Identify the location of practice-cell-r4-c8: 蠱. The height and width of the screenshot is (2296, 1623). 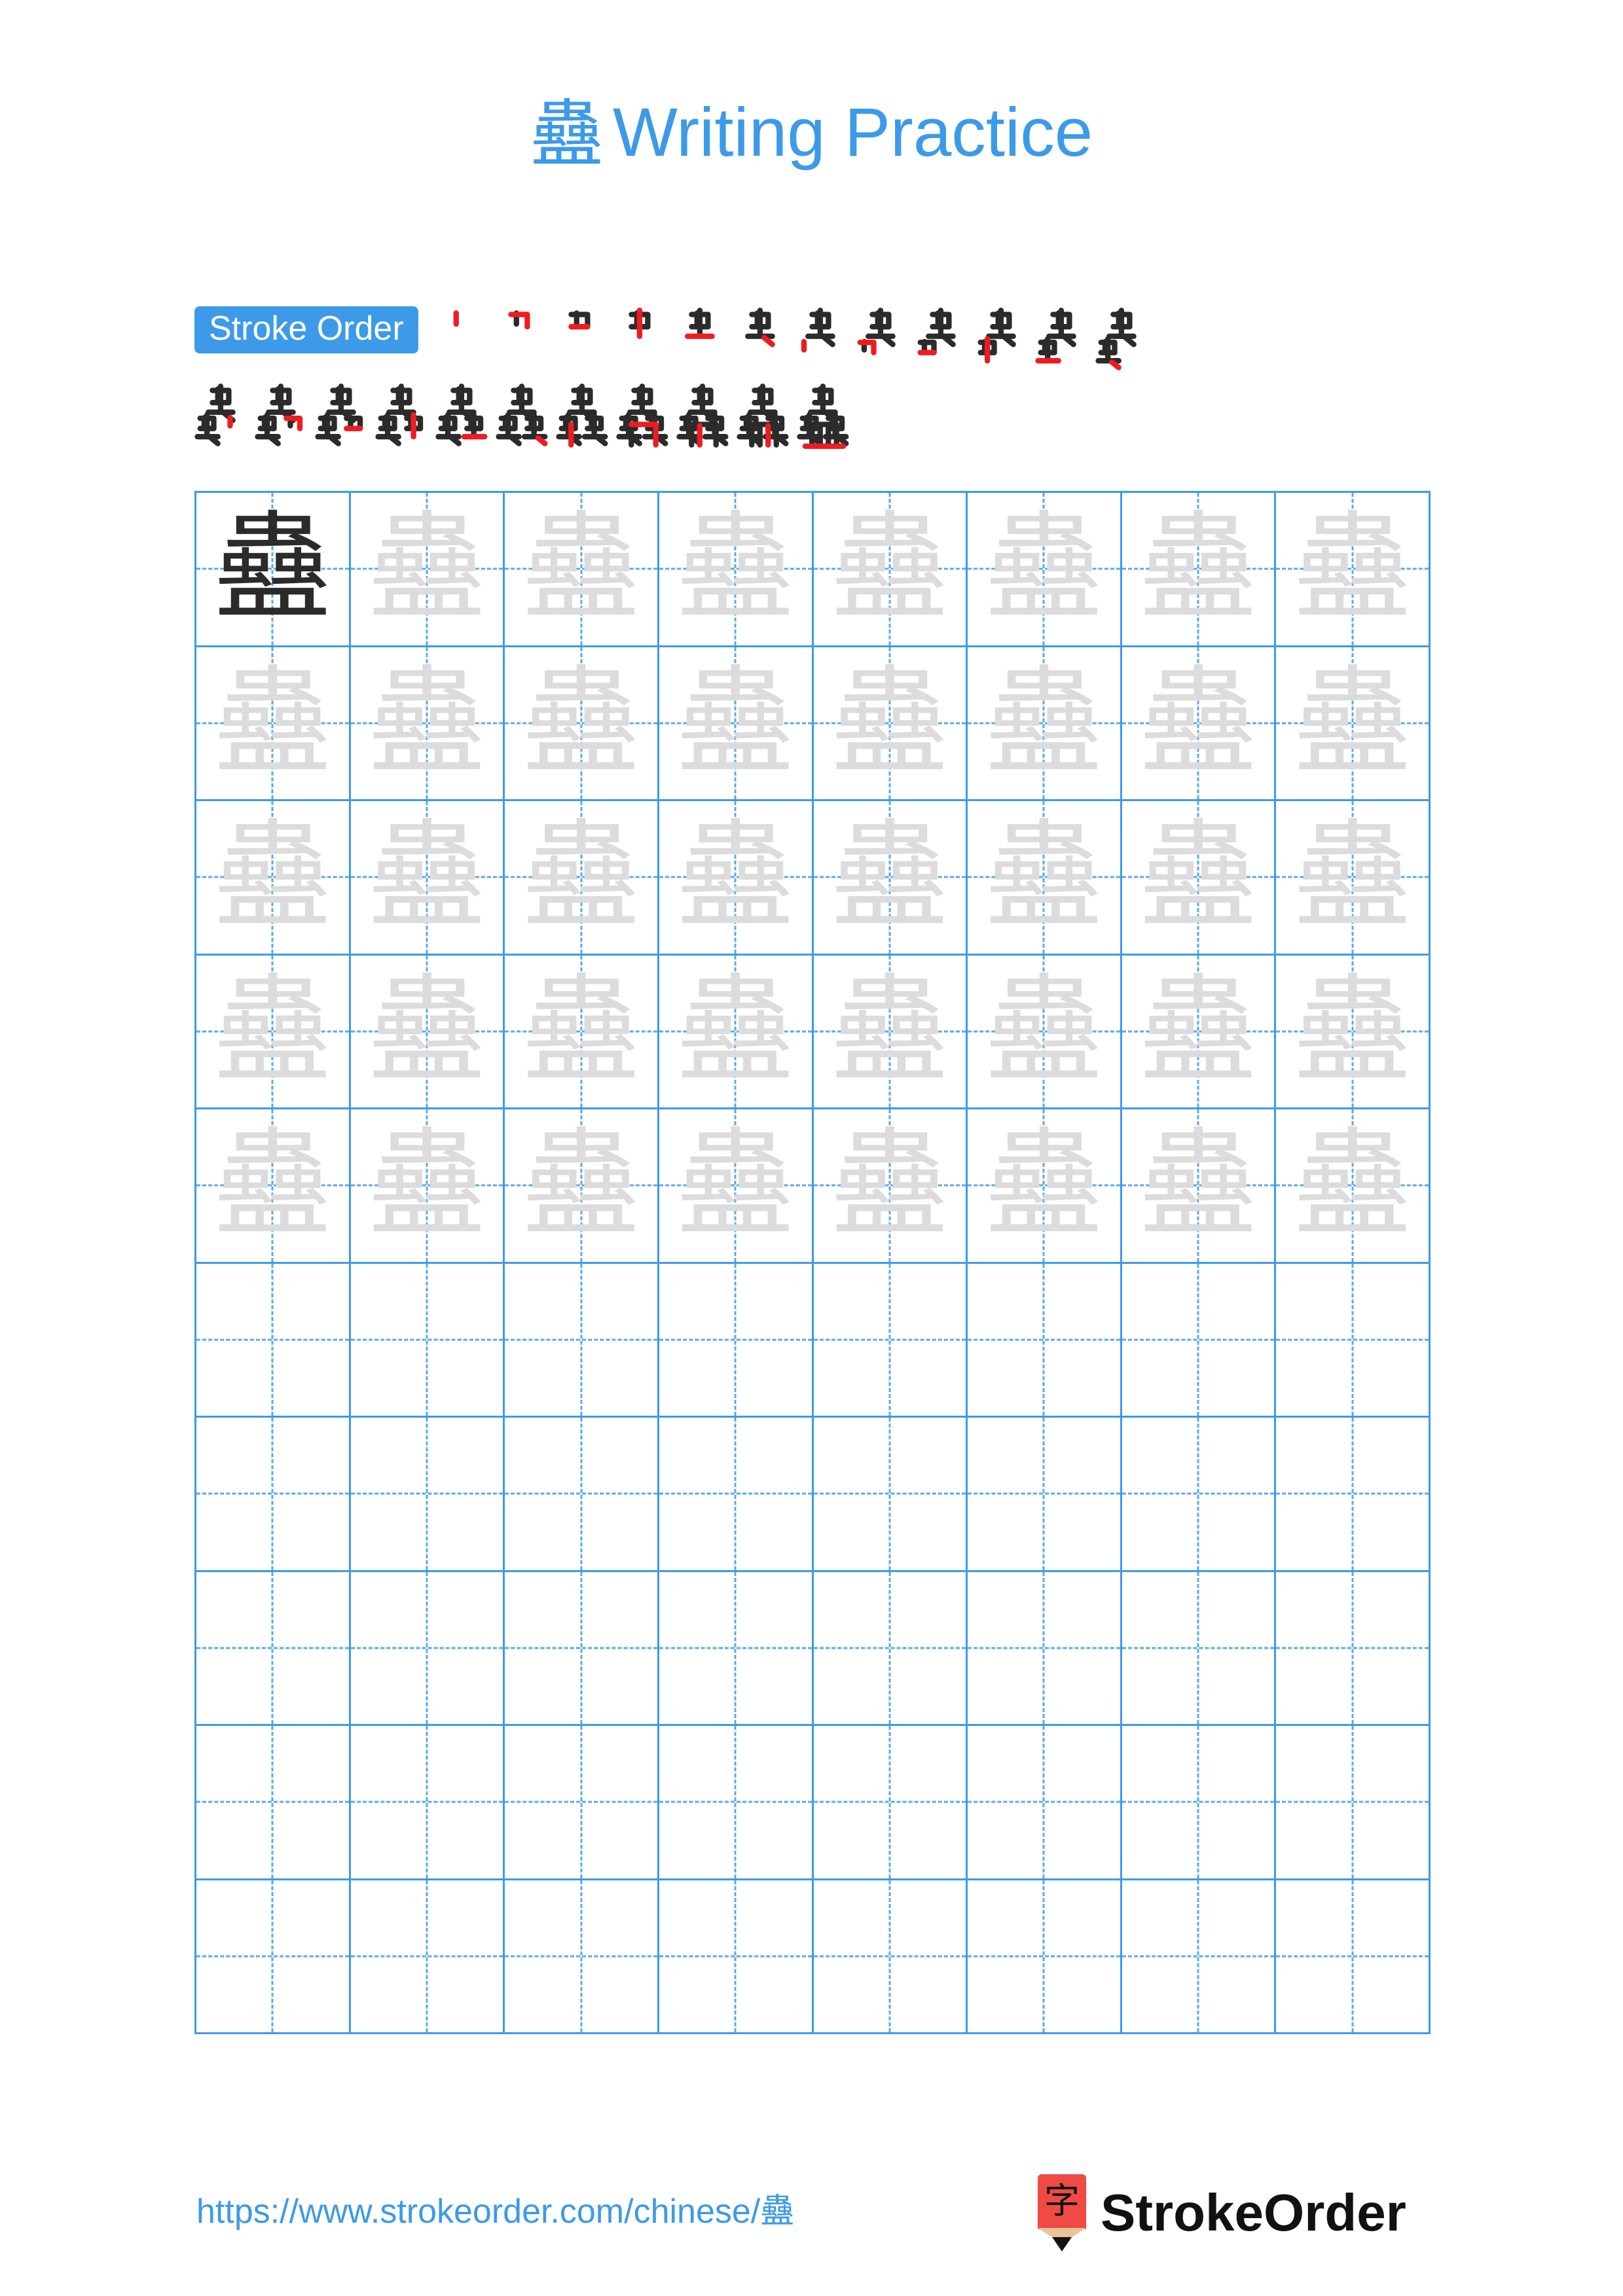
(1353, 1032).